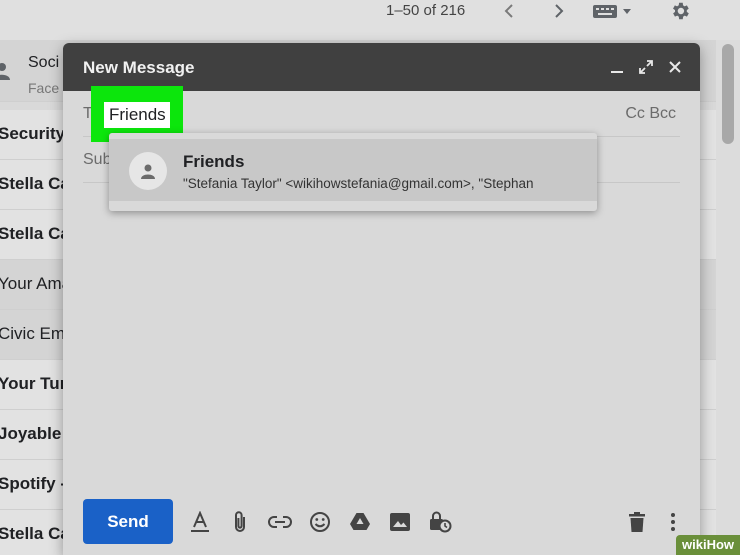 This screenshot has height=555, width=740. What do you see at coordinates (400, 522) in the screenshot?
I see `photo-icon` at bounding box center [400, 522].